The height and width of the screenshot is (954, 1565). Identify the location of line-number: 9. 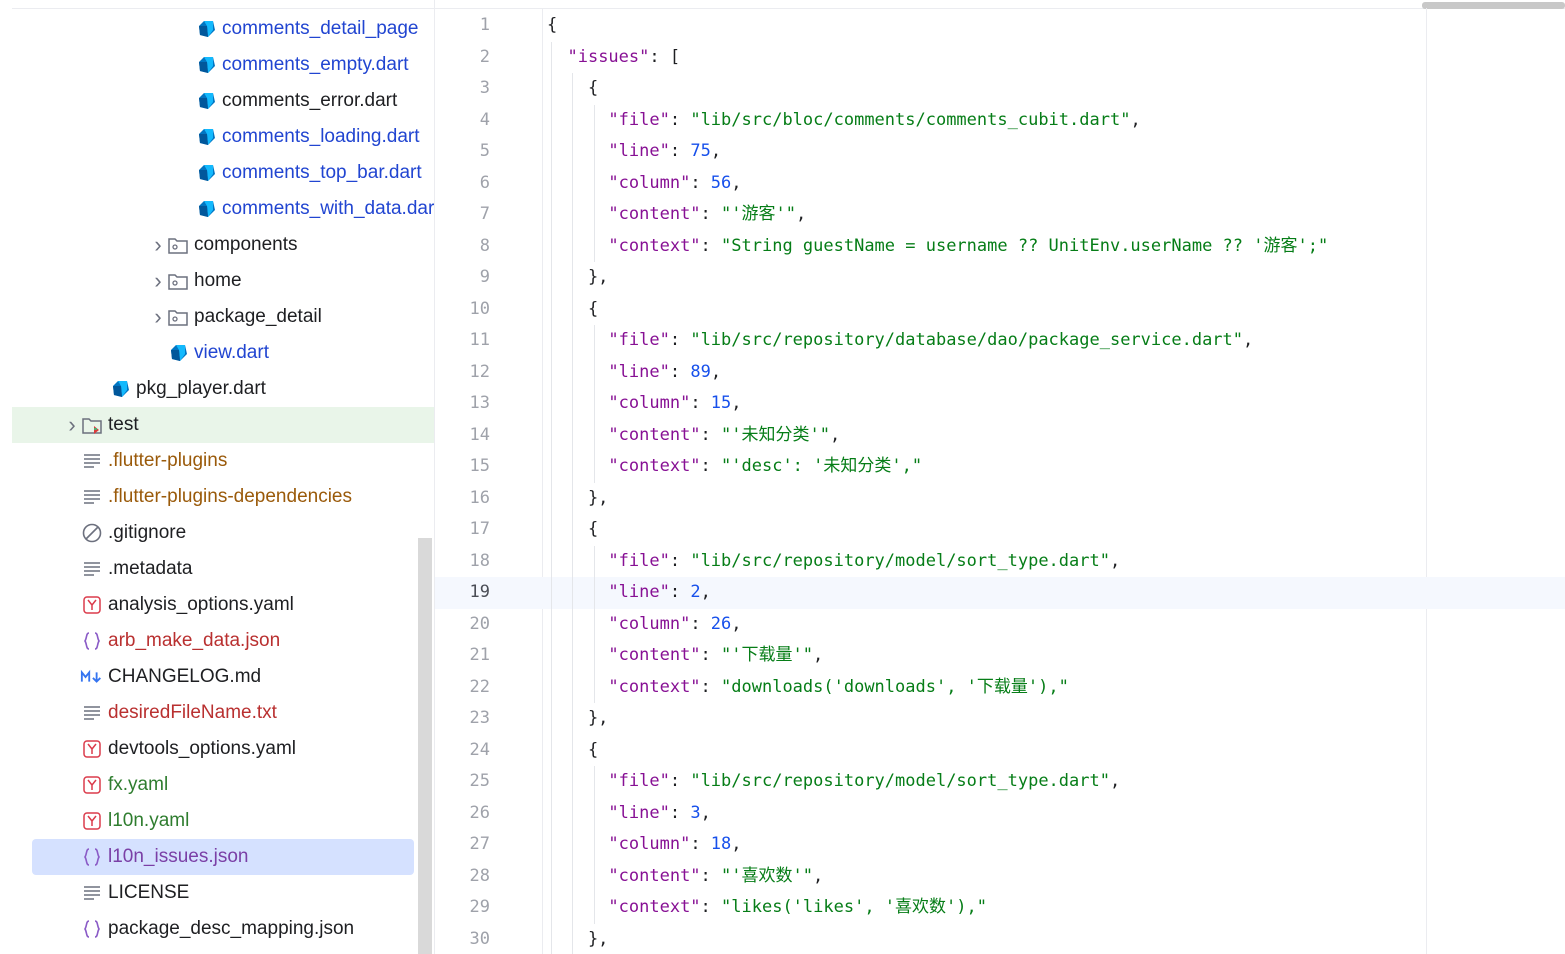
(484, 277).